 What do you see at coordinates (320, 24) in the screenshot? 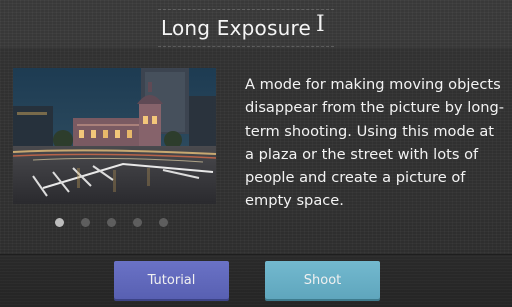
I see `text-cursor-icon: I` at bounding box center [320, 24].